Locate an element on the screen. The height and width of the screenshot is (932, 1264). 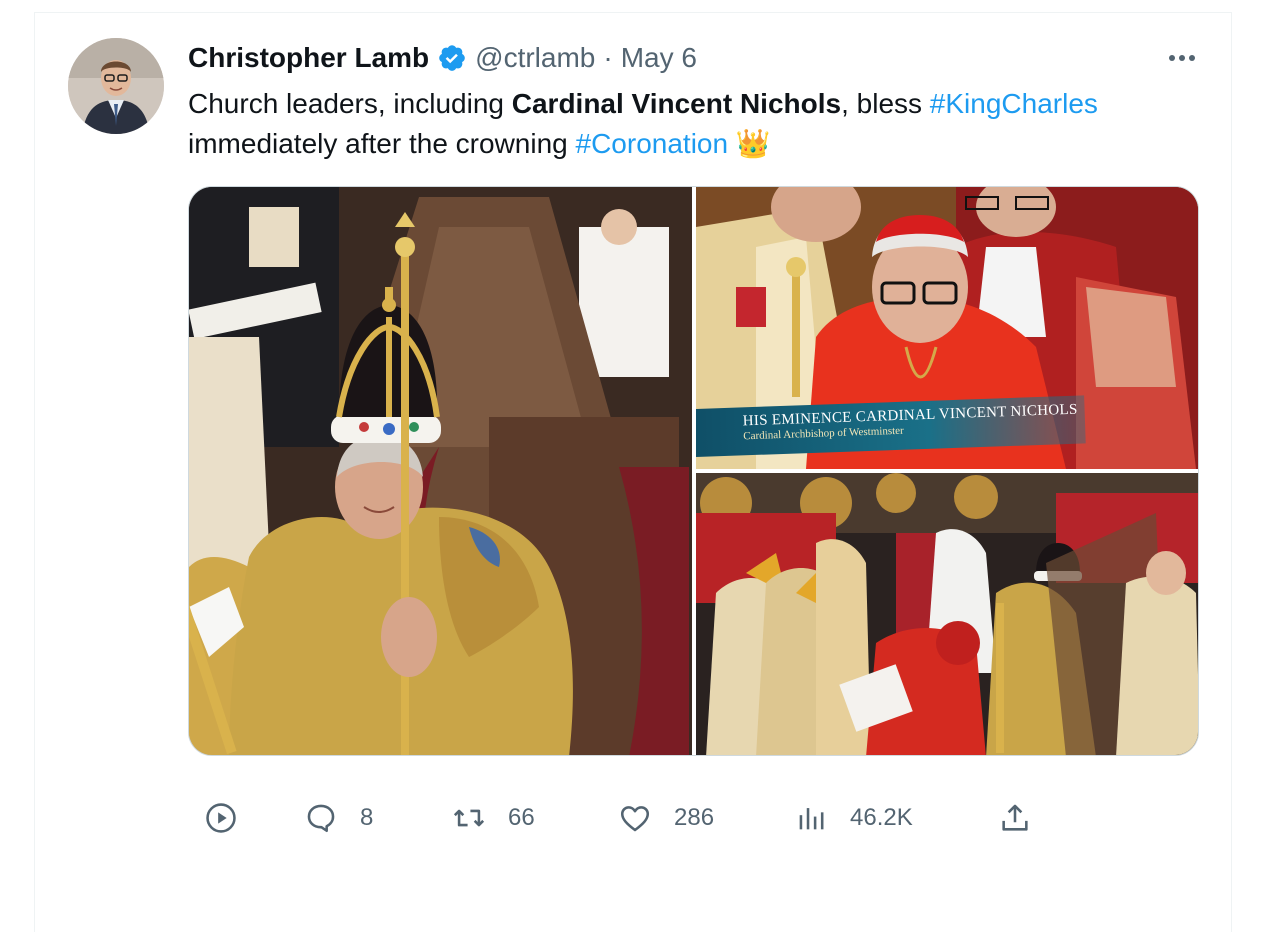
photo-abbey-wide is located at coordinates (947, 614).